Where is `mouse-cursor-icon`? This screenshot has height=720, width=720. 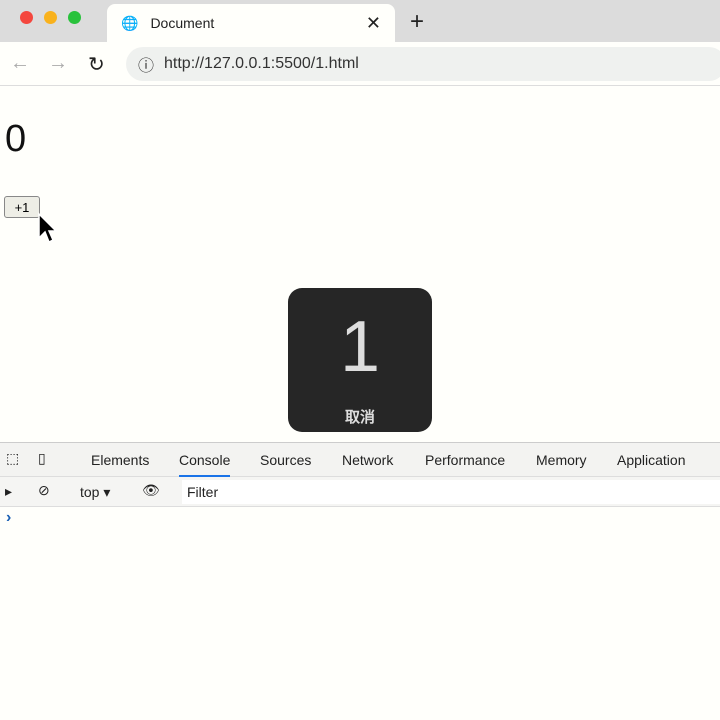 mouse-cursor-icon is located at coordinates (47, 228).